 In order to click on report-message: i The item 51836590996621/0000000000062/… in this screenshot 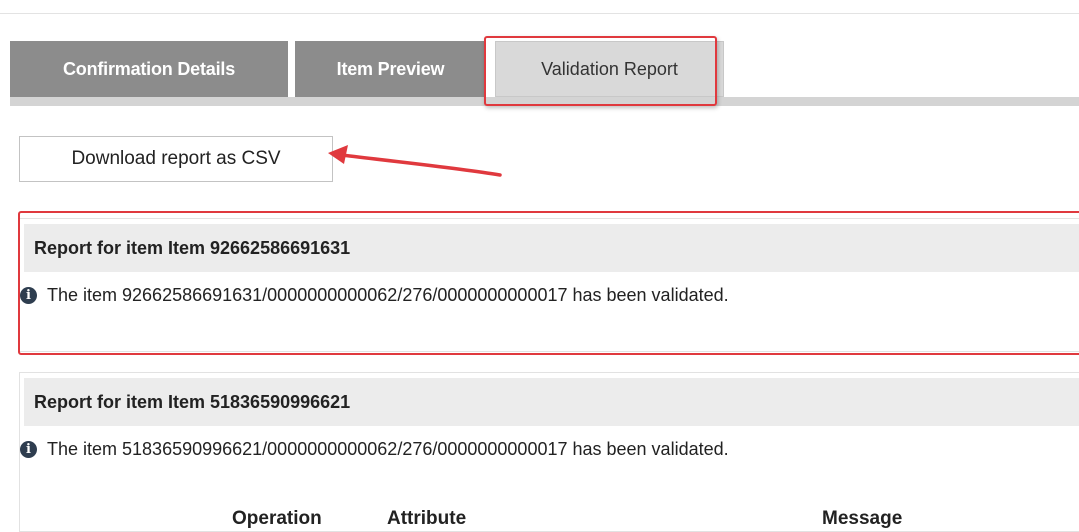, I will do `click(374, 449)`.